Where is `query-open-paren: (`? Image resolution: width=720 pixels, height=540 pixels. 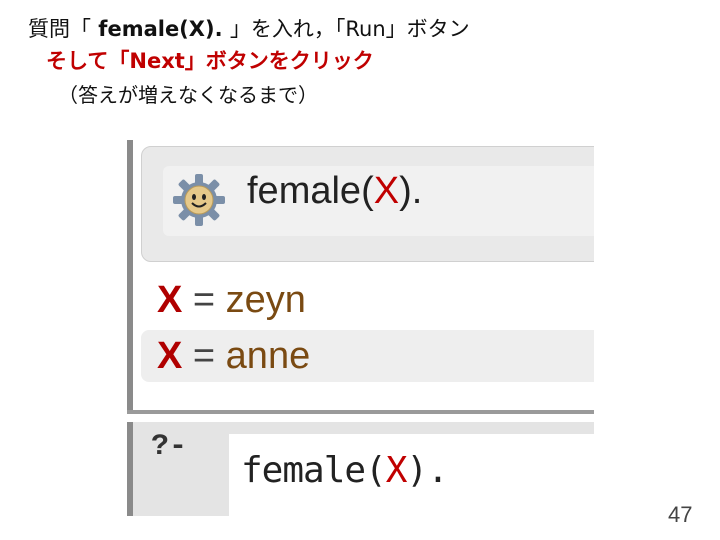 query-open-paren: ( is located at coordinates (367, 191).